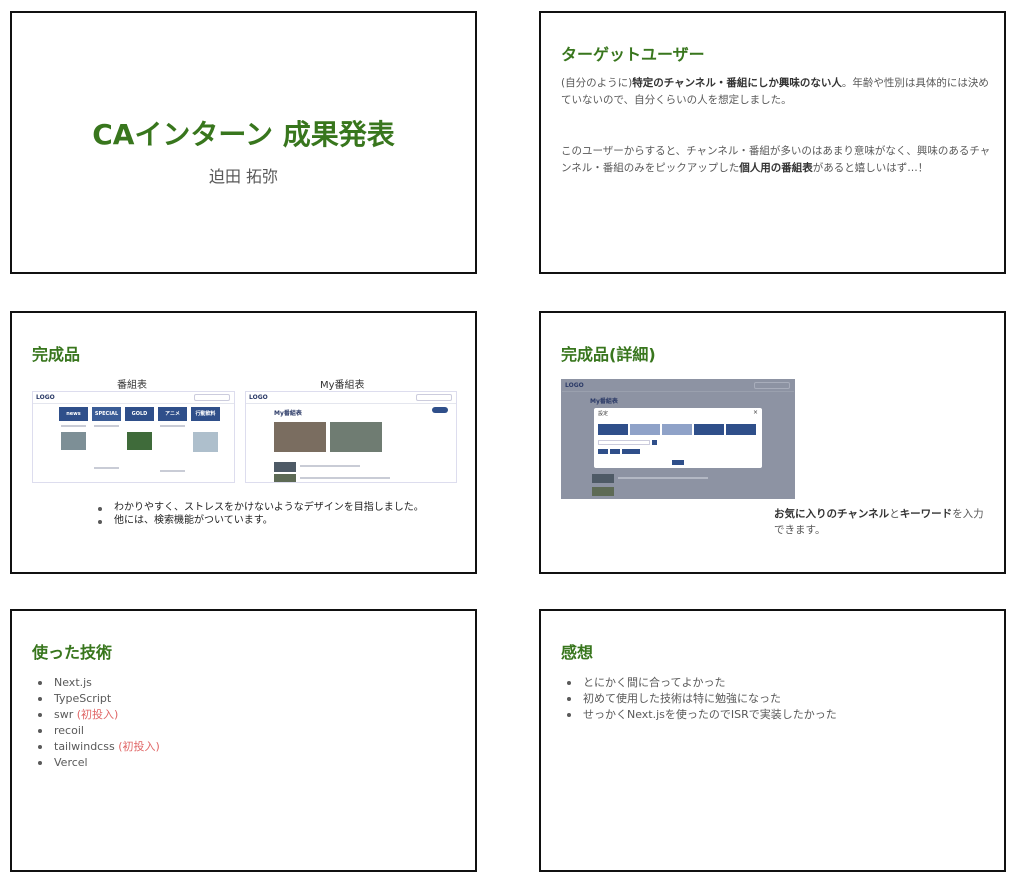  I want to click on caption-my-program-guide: My番組表, so click(342, 385).